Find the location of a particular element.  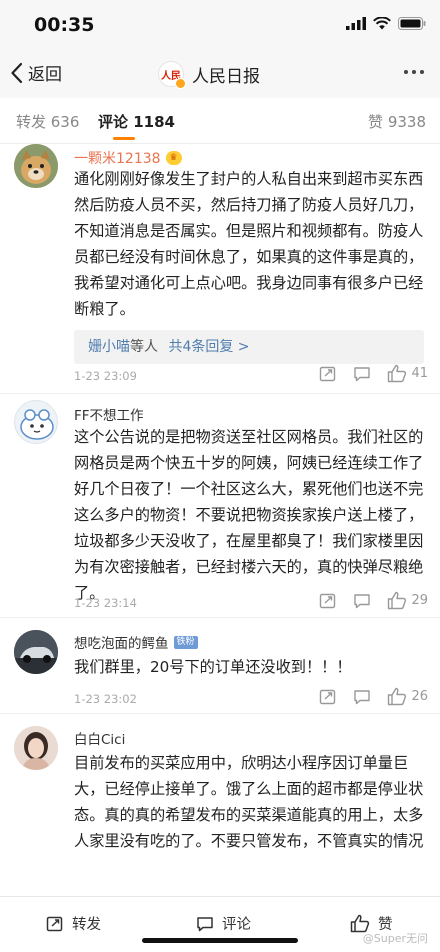

battery-icon is located at coordinates (412, 23).